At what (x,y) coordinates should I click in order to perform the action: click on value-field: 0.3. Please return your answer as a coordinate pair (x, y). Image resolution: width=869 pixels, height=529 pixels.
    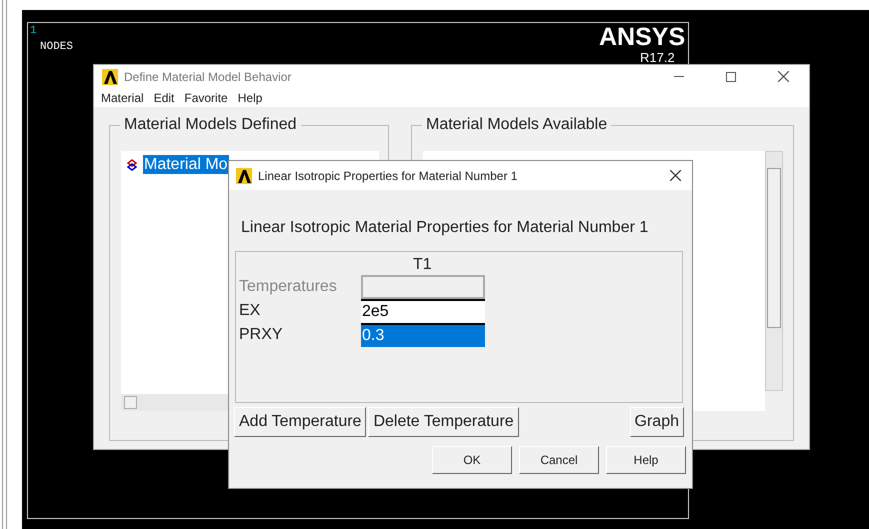
    Looking at the image, I should click on (423, 335).